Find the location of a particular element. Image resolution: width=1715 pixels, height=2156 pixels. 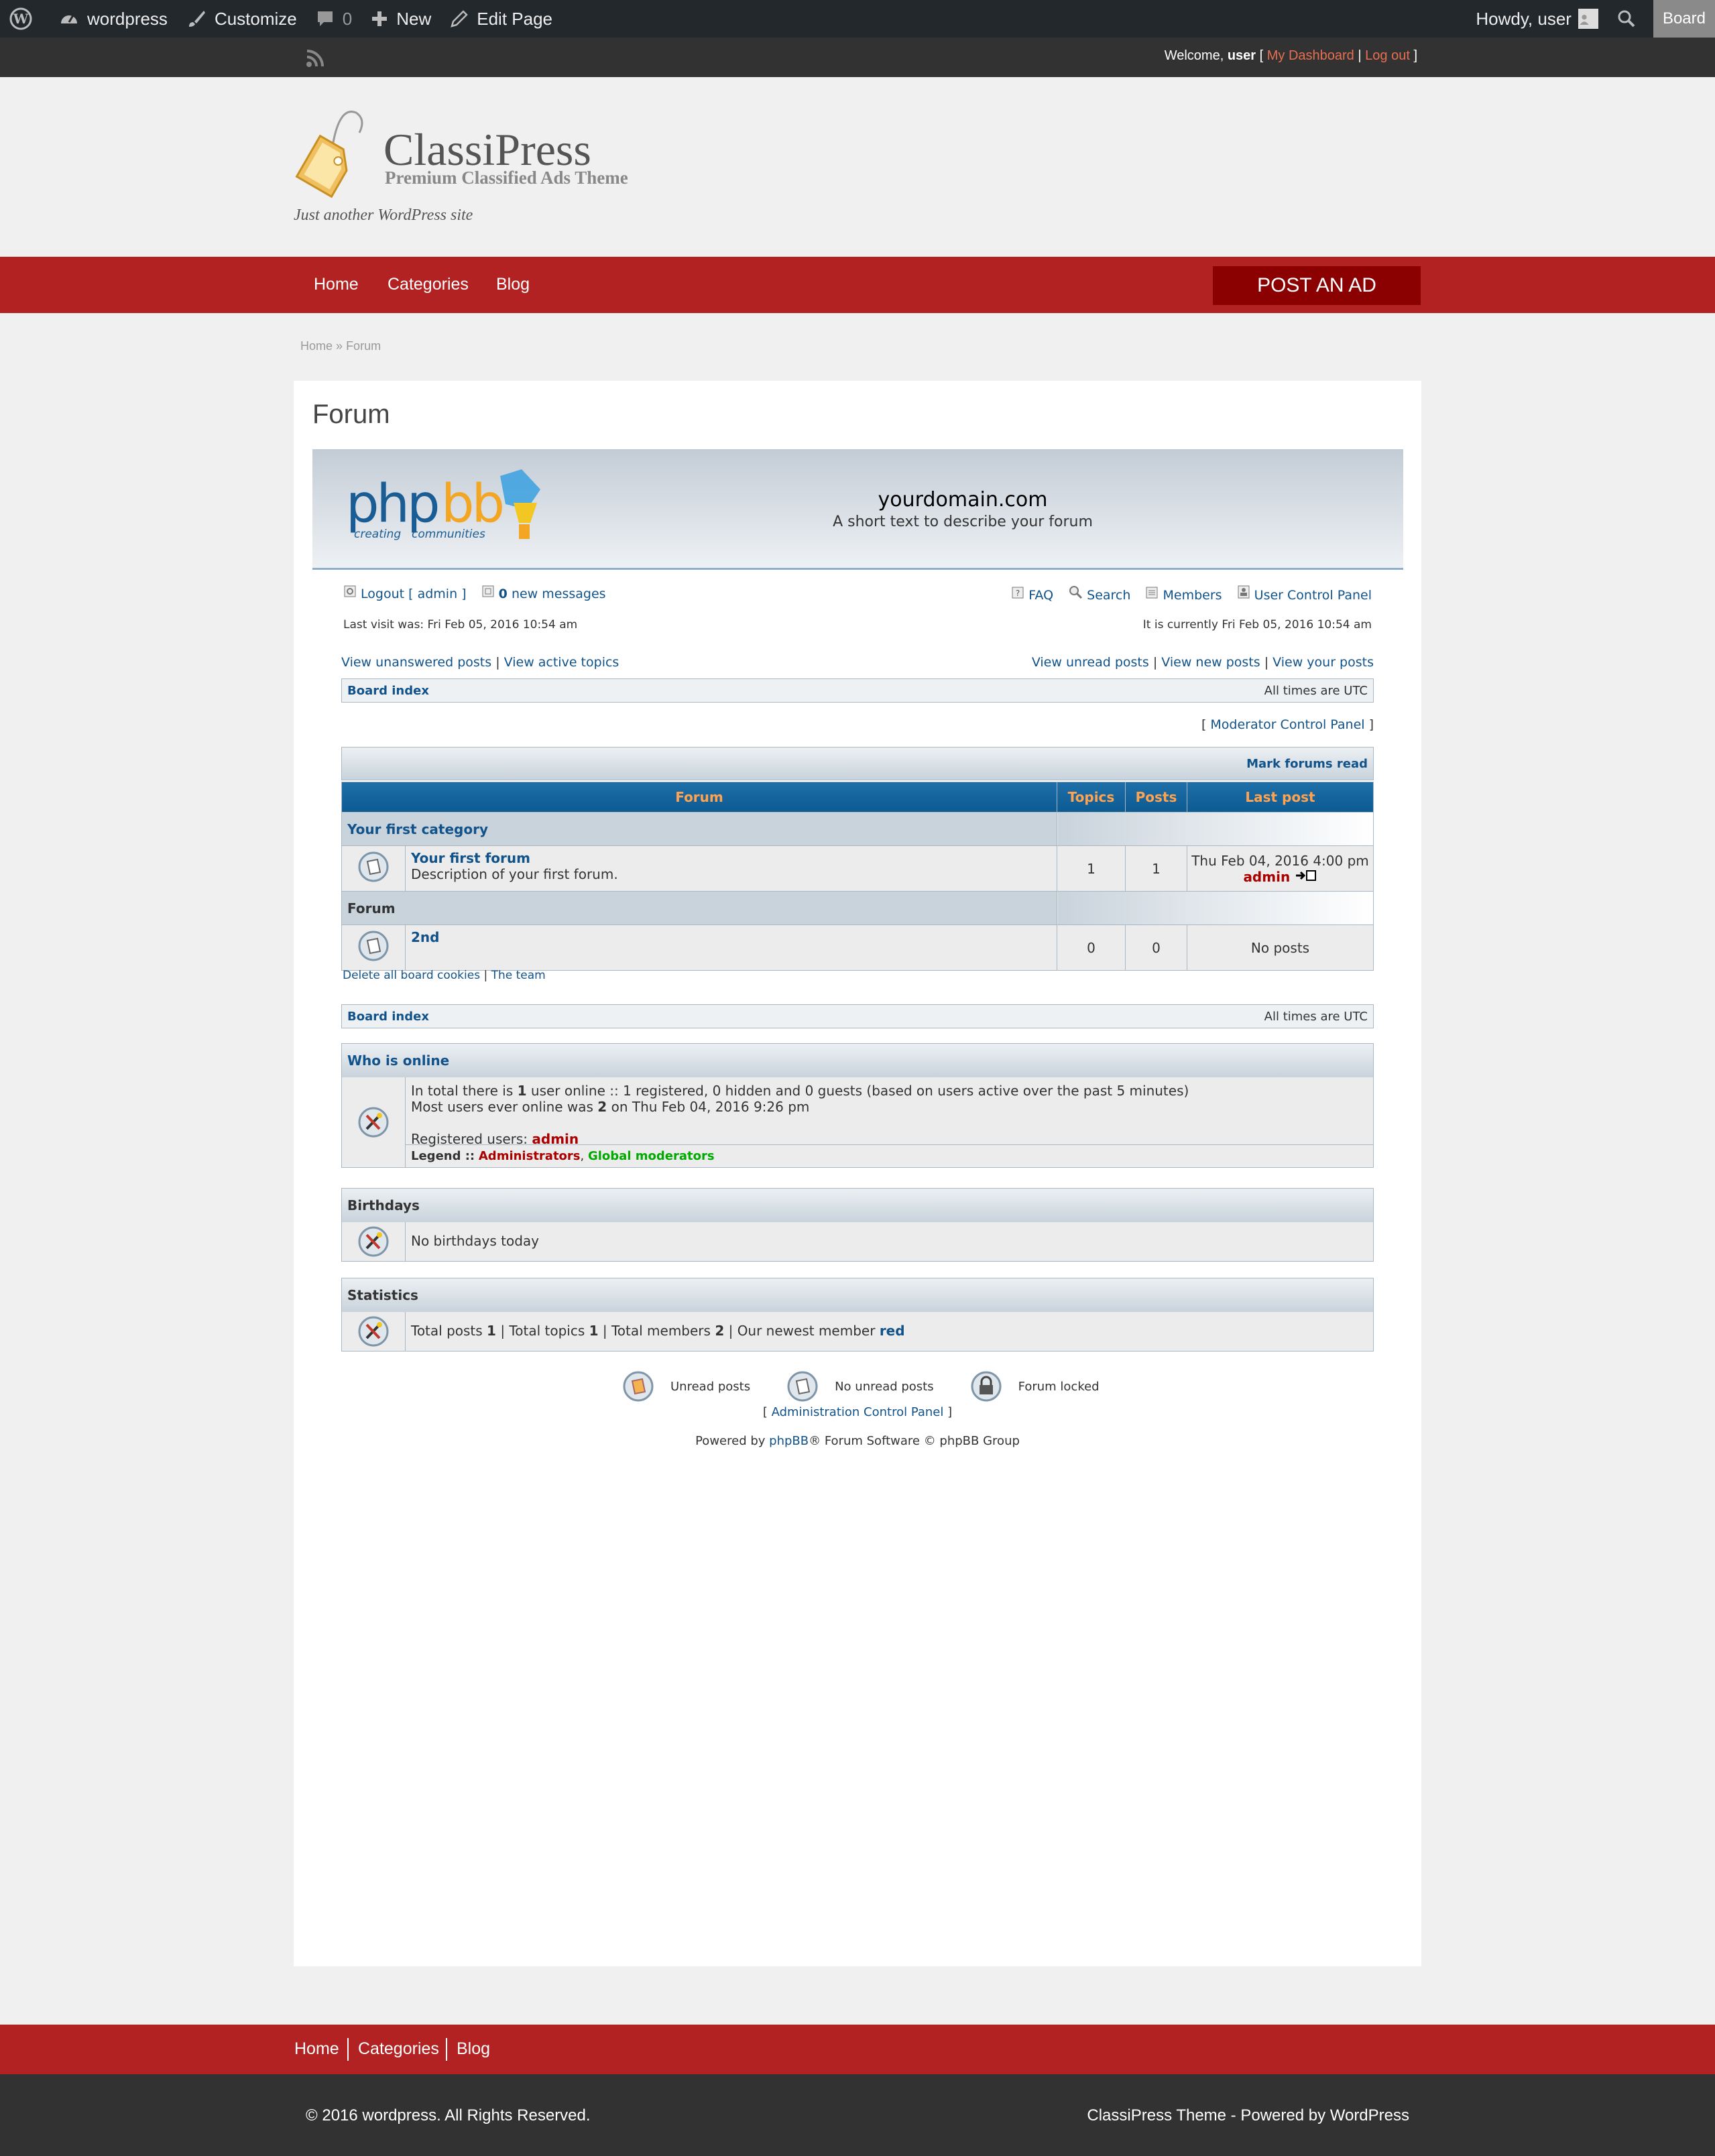

col-last-post: Last post is located at coordinates (1280, 798).